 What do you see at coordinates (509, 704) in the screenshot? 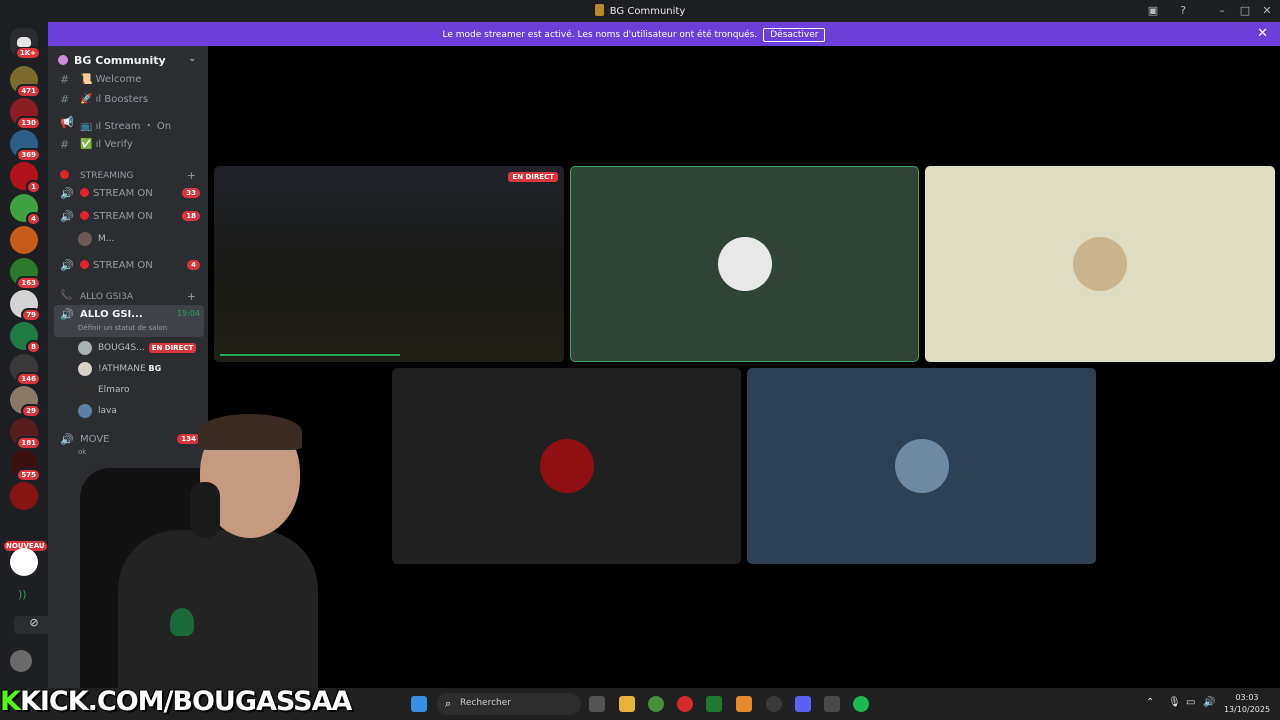
I see `taskbar-search: ⌕ Rechercher` at bounding box center [509, 704].